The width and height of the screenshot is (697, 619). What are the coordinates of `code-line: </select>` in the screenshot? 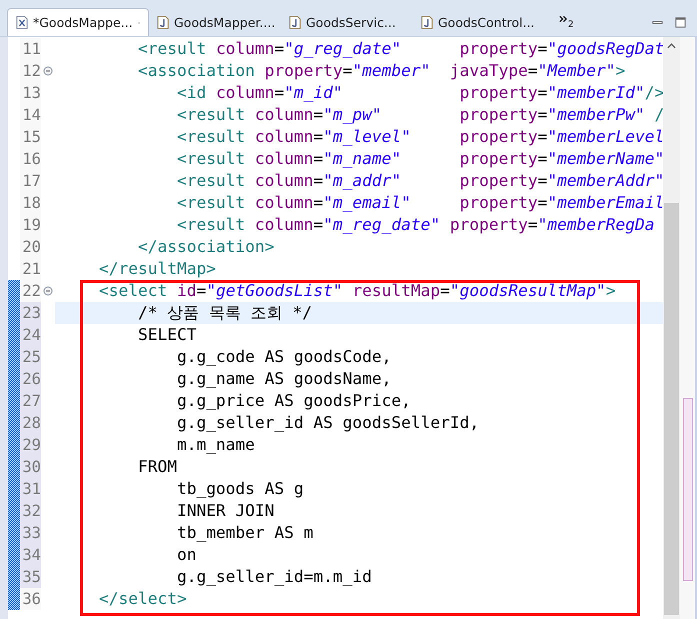 It's located at (142, 598).